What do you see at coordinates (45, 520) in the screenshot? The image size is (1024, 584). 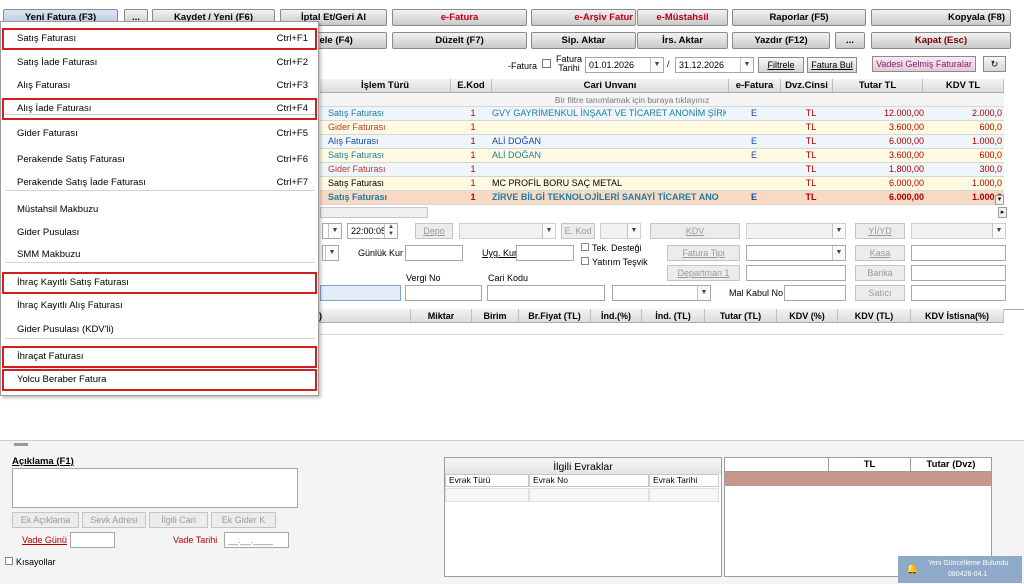 I see `ek-aciklama-button: Ek Açıklama` at bounding box center [45, 520].